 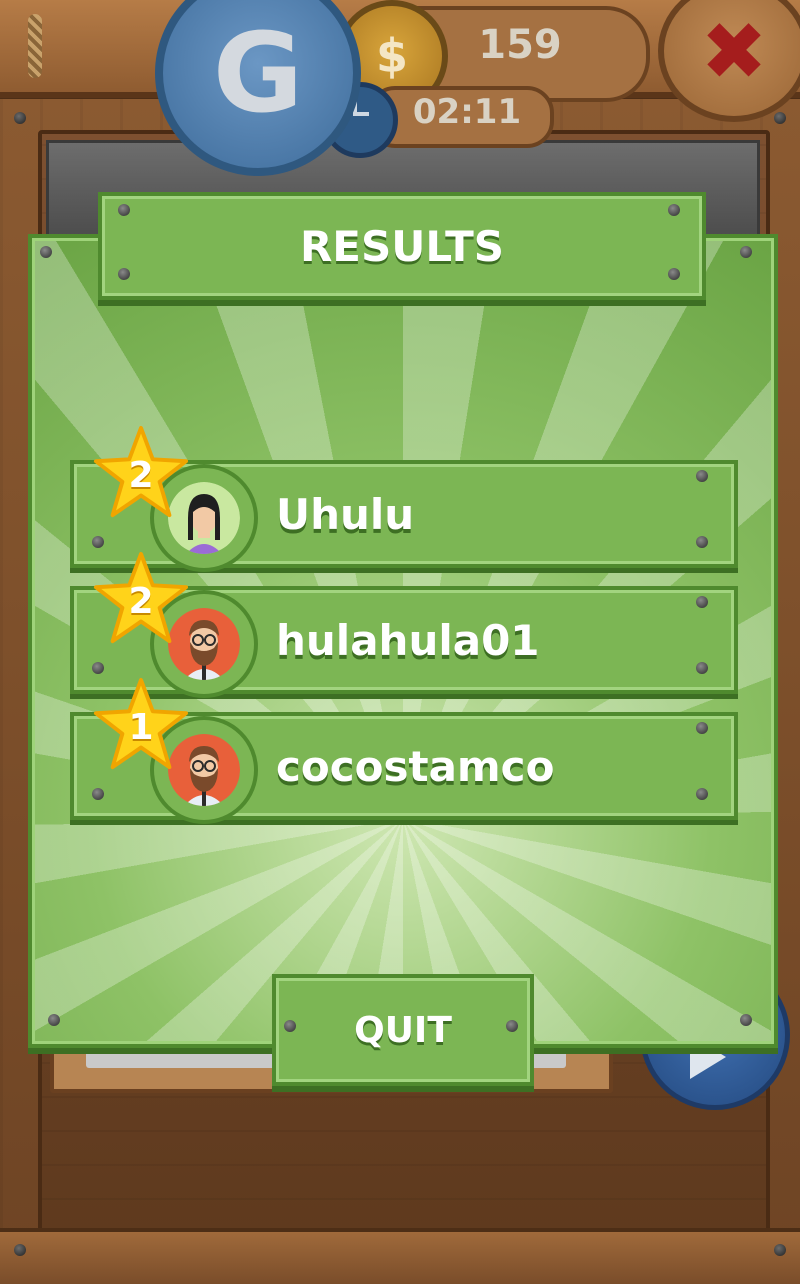 I want to click on results-title: RESULTS, so click(x=402, y=246).